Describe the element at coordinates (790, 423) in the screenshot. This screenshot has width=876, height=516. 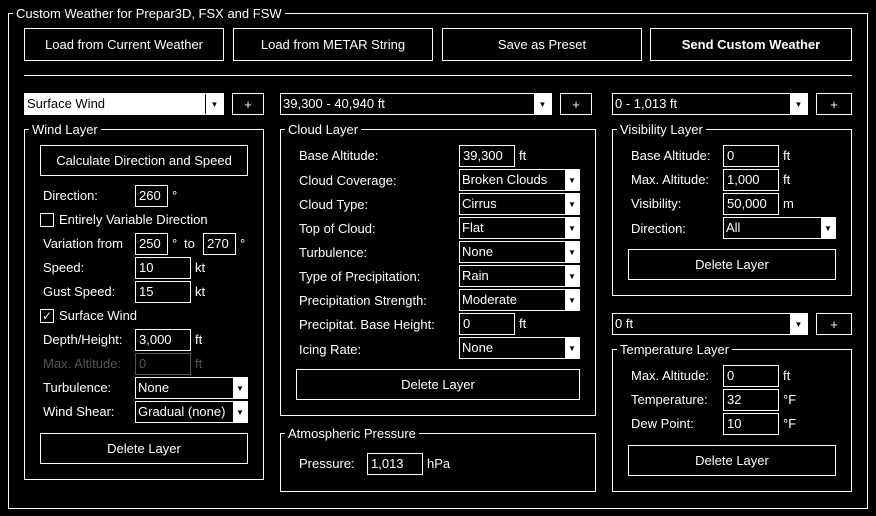
I see `dew-point-unit: °F` at that location.